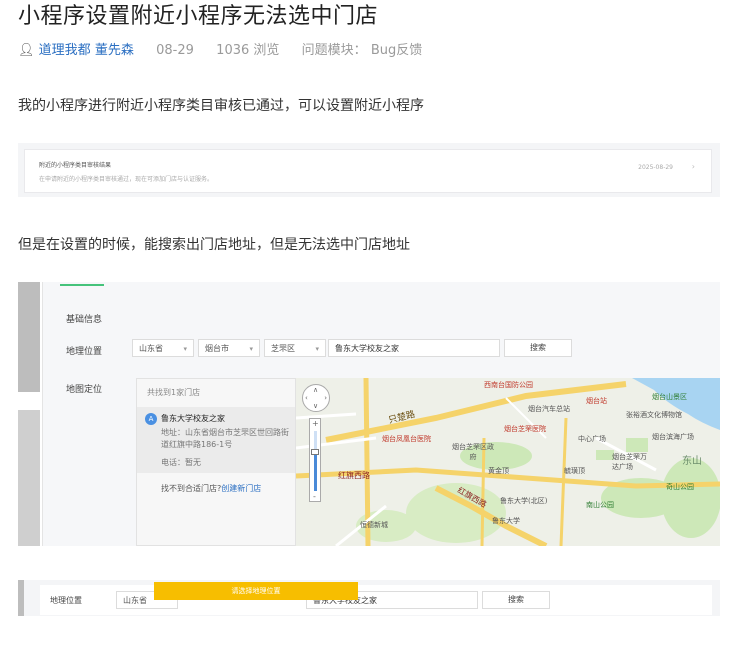 This screenshot has width=750, height=653. I want to click on map-pan-control: ∧ ∨ ‹ ›, so click(316, 398).